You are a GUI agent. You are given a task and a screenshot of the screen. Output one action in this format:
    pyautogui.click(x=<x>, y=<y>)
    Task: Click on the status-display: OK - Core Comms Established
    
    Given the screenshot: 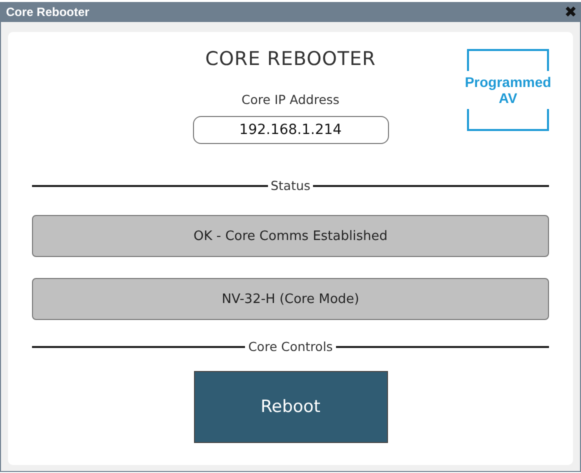 What is the action you would take?
    pyautogui.click(x=290, y=236)
    